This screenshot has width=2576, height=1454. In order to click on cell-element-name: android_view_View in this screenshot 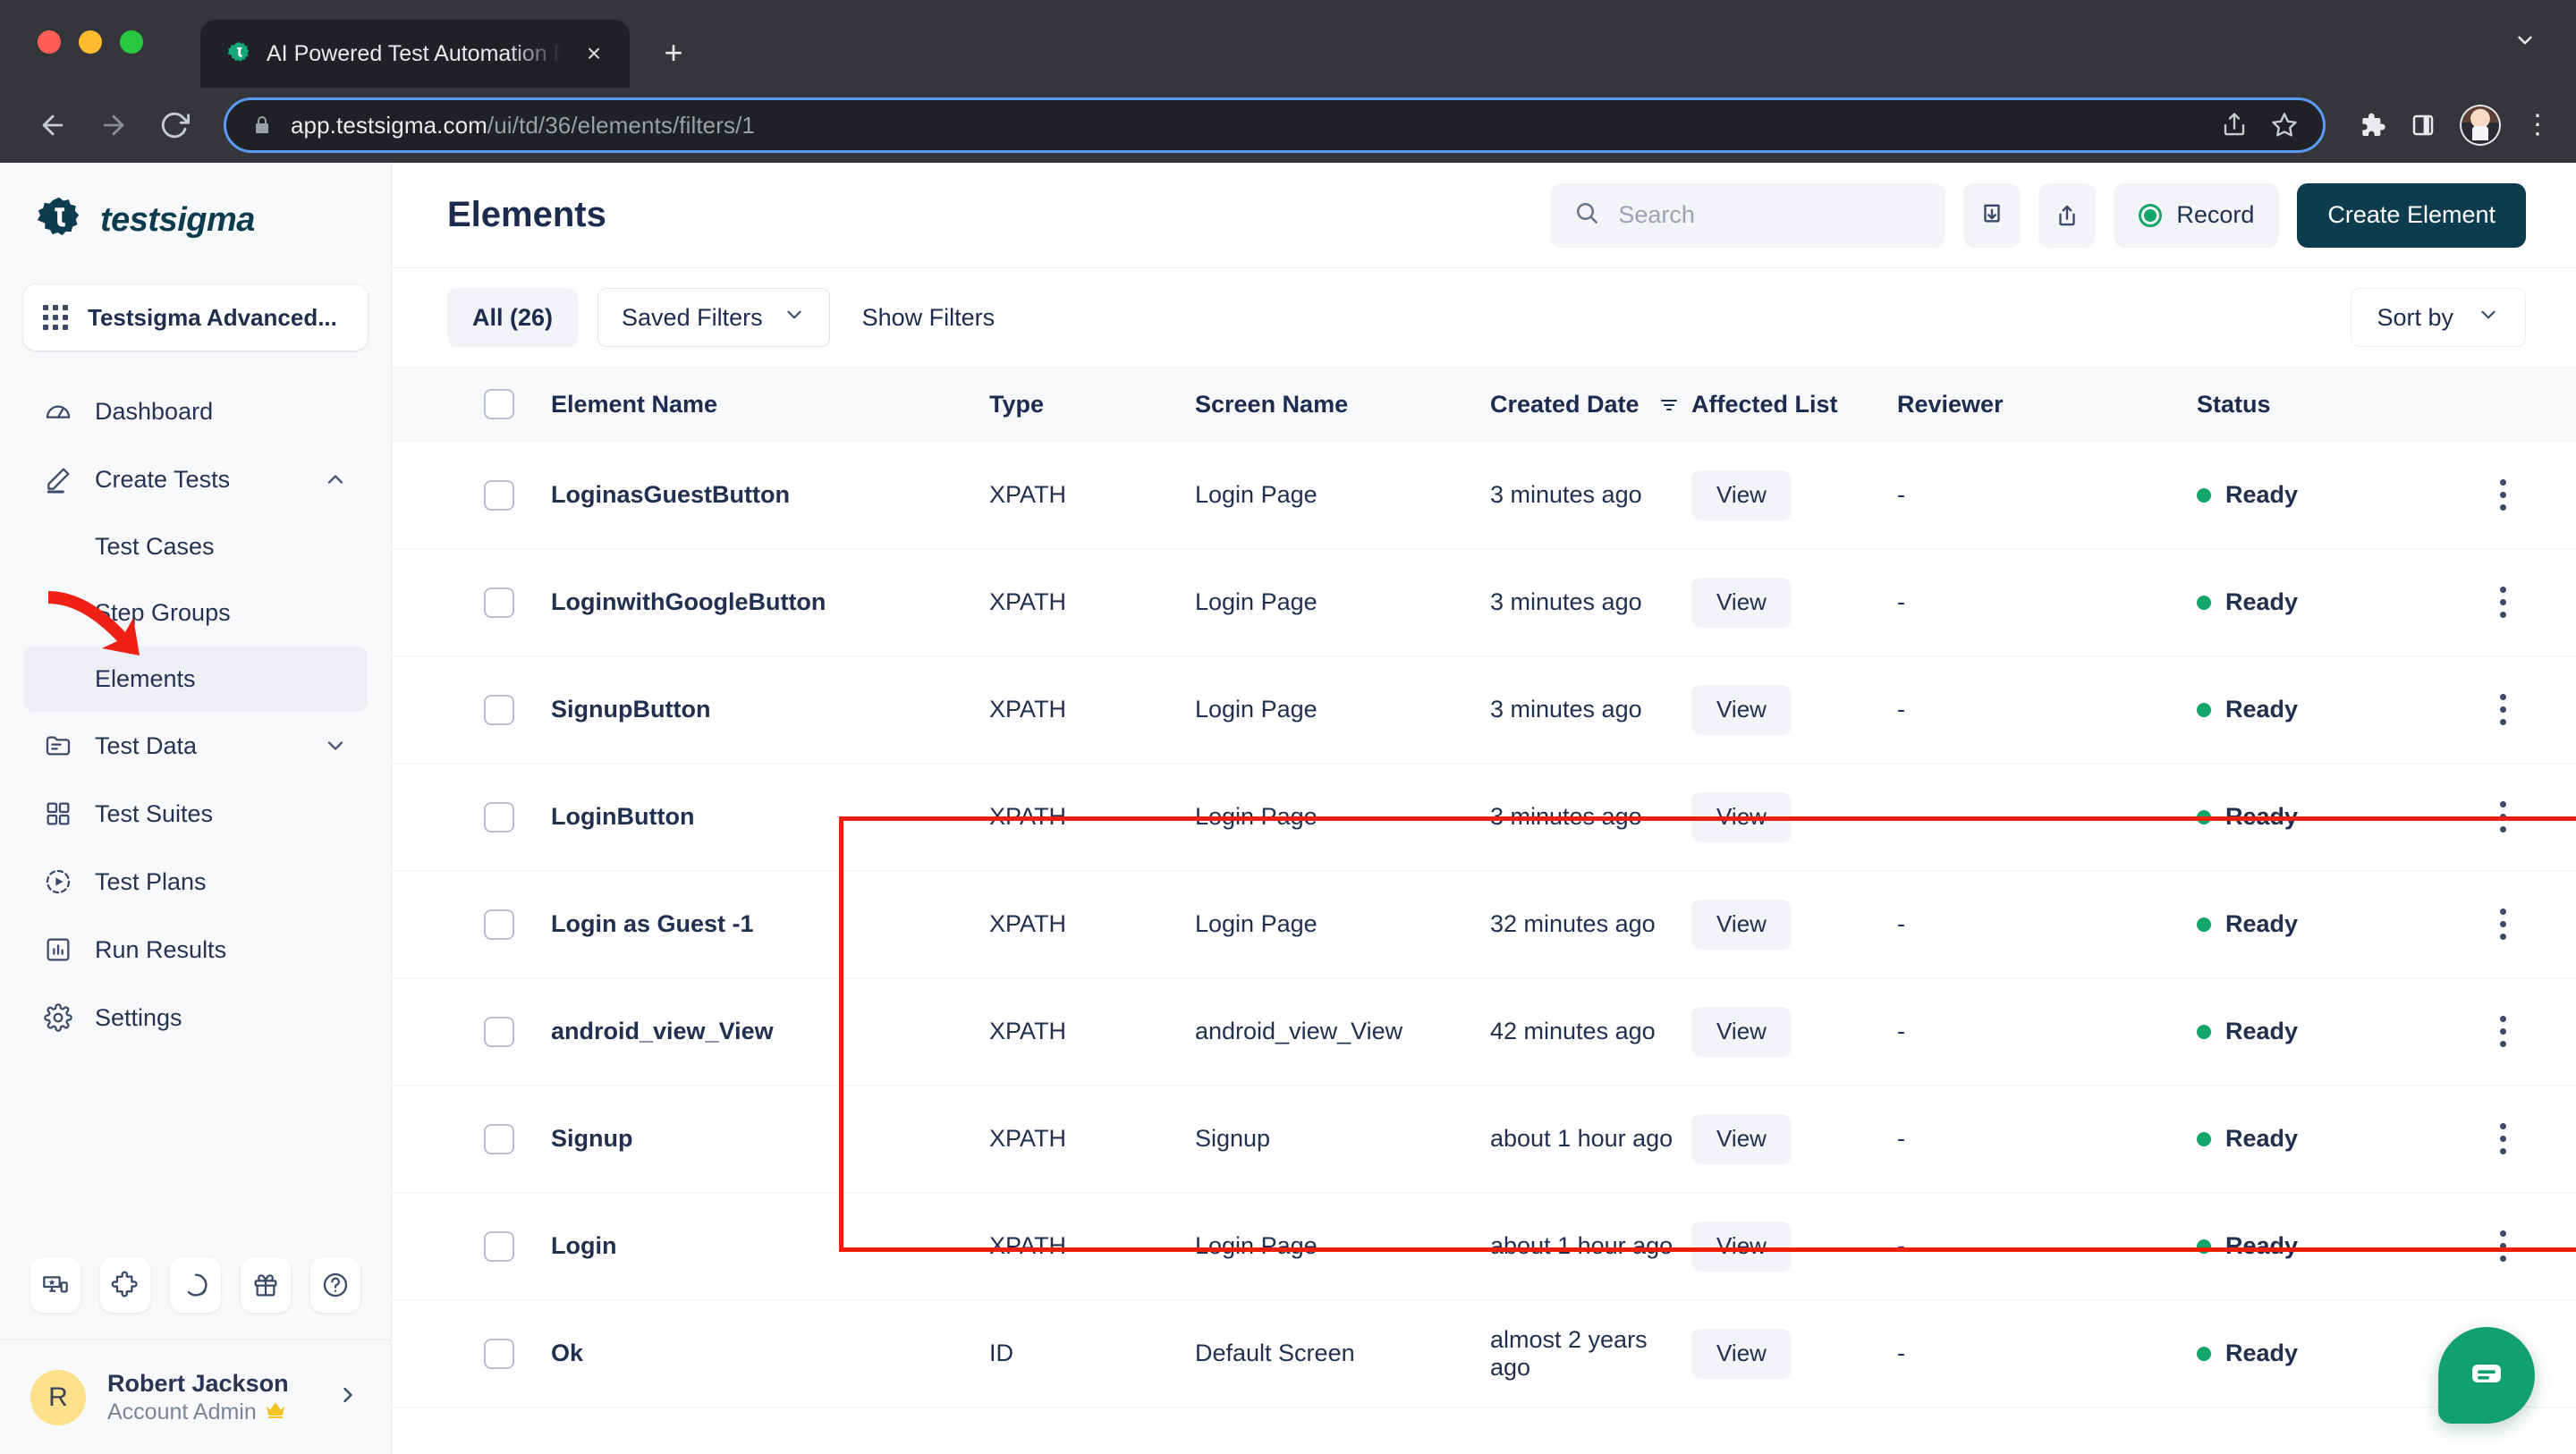, I will do `click(770, 1032)`.